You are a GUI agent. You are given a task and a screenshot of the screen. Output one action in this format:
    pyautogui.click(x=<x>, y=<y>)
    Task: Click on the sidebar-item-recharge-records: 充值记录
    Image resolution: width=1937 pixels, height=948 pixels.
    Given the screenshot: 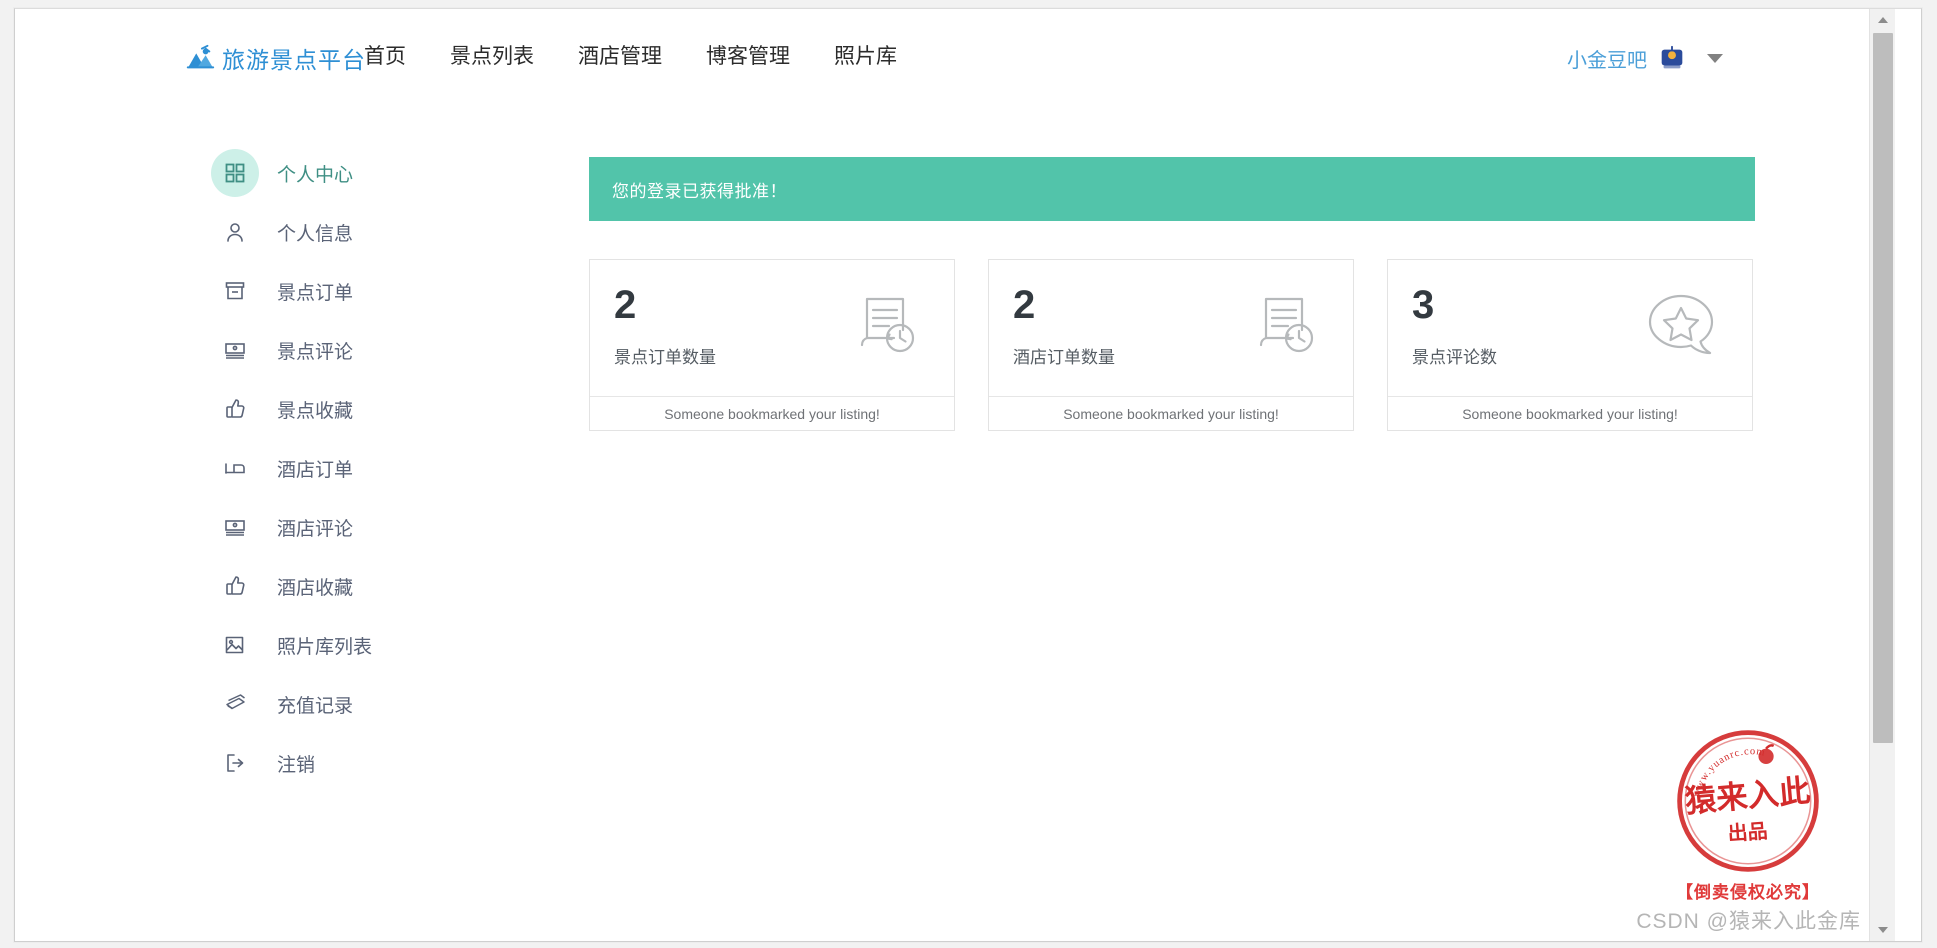 What is the action you would take?
    pyautogui.click(x=346, y=704)
    